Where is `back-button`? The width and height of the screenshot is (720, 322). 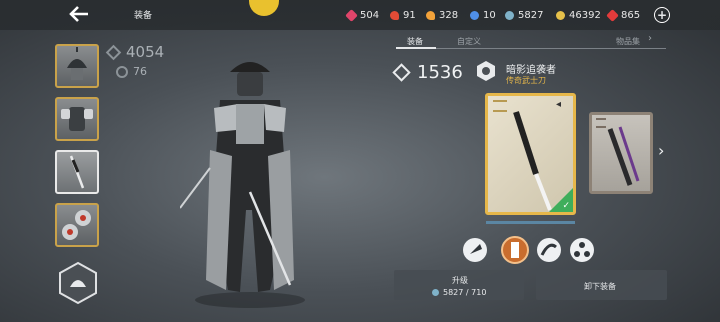 back-button is located at coordinates (79, 14).